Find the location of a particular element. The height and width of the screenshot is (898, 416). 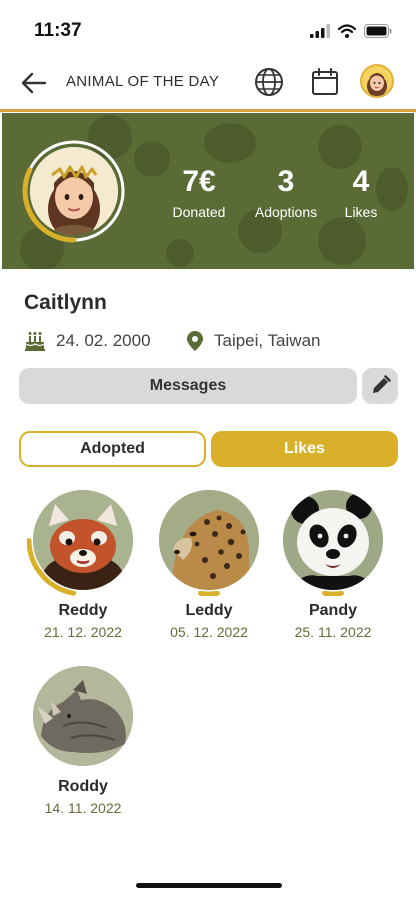

animal-name: Pandy is located at coordinates (332, 610).